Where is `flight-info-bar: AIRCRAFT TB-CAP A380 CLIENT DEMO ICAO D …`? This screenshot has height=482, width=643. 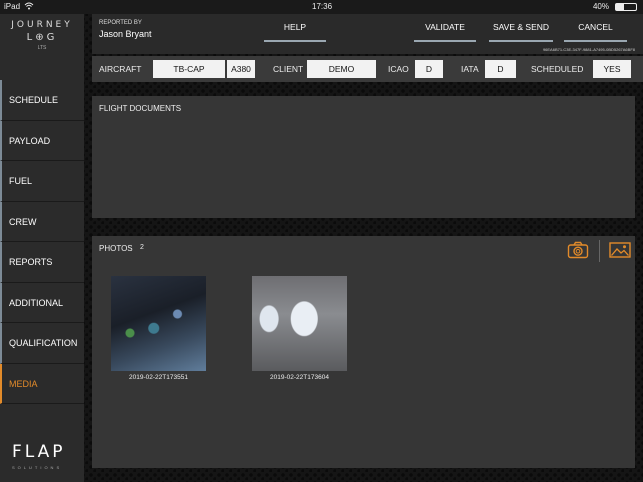
flight-info-bar: AIRCRAFT TB-CAP A380 CLIENT DEMO ICAO D … is located at coordinates (367, 69).